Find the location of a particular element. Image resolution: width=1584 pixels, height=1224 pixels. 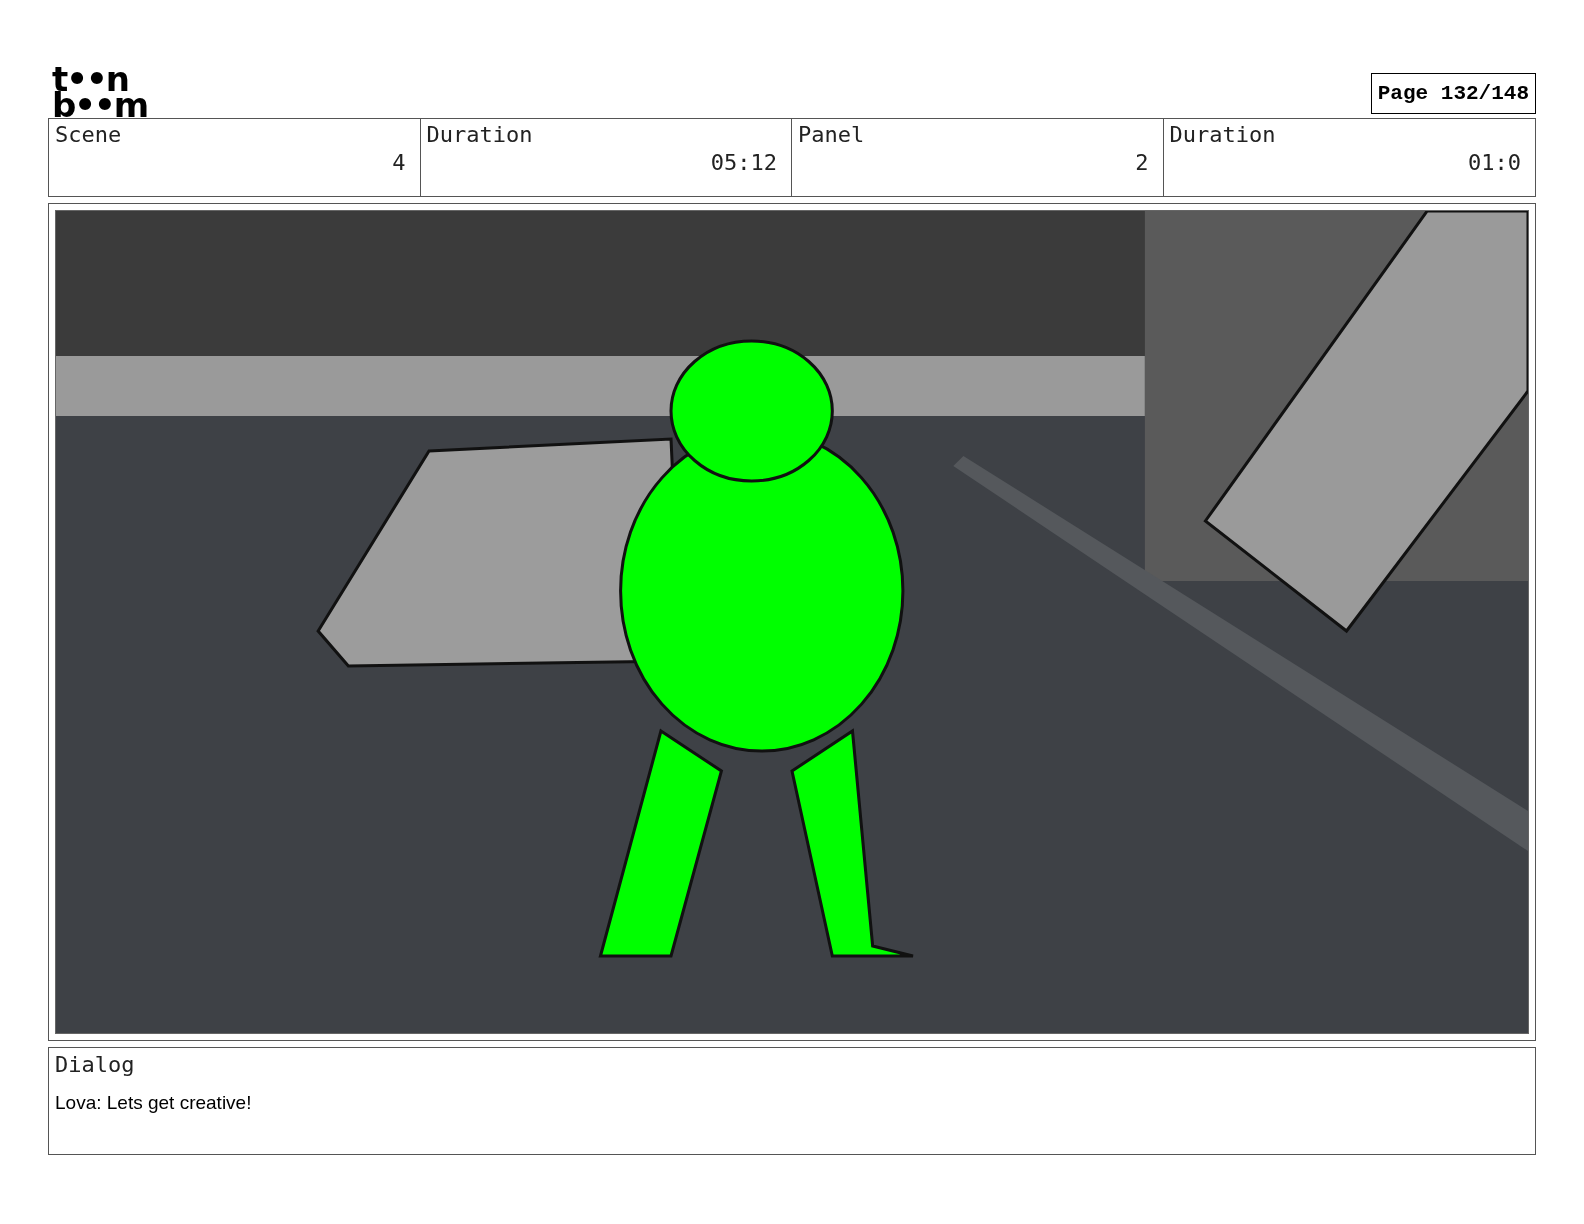

logo-text: t••n is located at coordinates (90, 79).